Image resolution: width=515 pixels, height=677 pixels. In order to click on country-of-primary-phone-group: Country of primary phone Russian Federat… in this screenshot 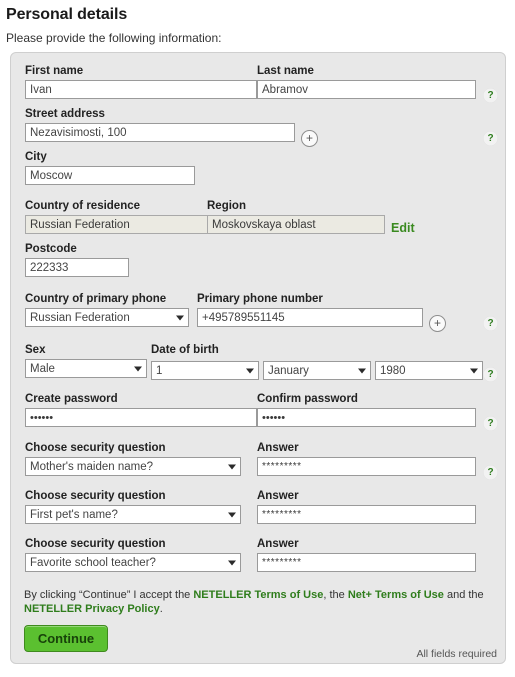, I will do `click(107, 310)`.